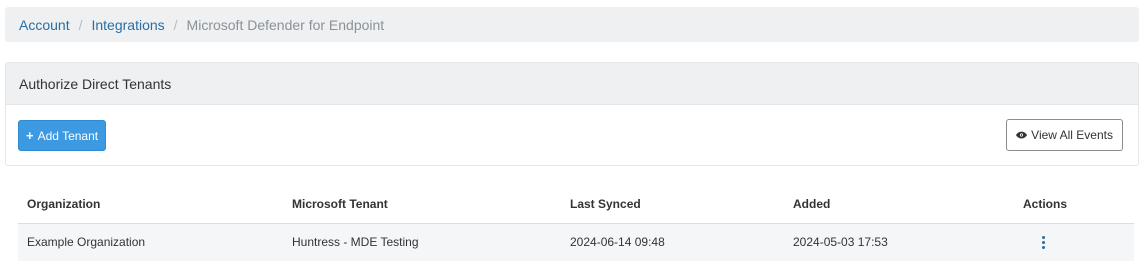 Image resolution: width=1145 pixels, height=278 pixels. I want to click on view-all-events-button: View All Events, so click(1064, 135).